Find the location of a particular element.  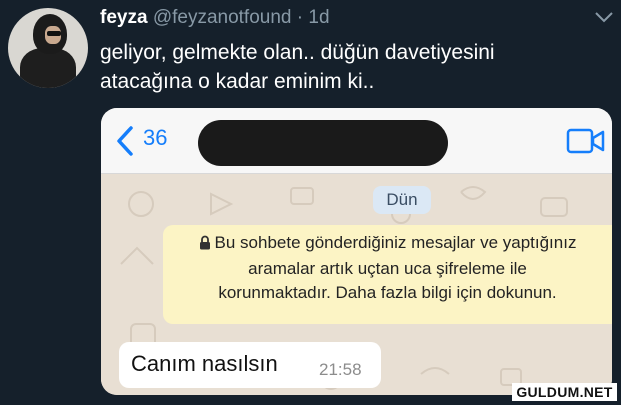

redacted-contact-name is located at coordinates (323, 143).